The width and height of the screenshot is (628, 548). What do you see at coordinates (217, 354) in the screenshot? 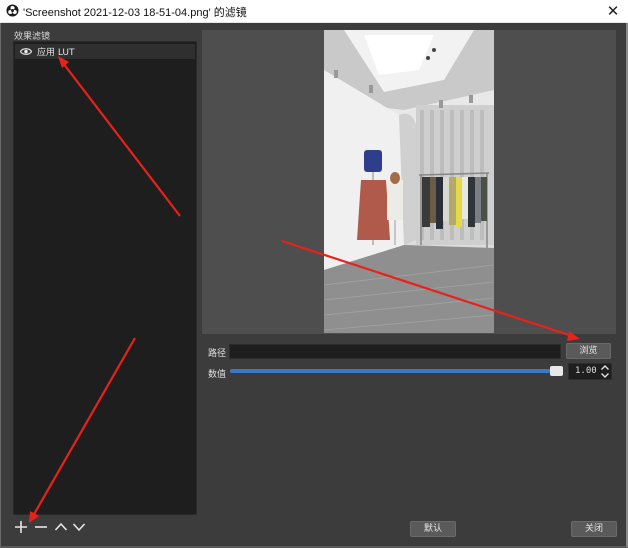
I see `path-label: 路径` at bounding box center [217, 354].